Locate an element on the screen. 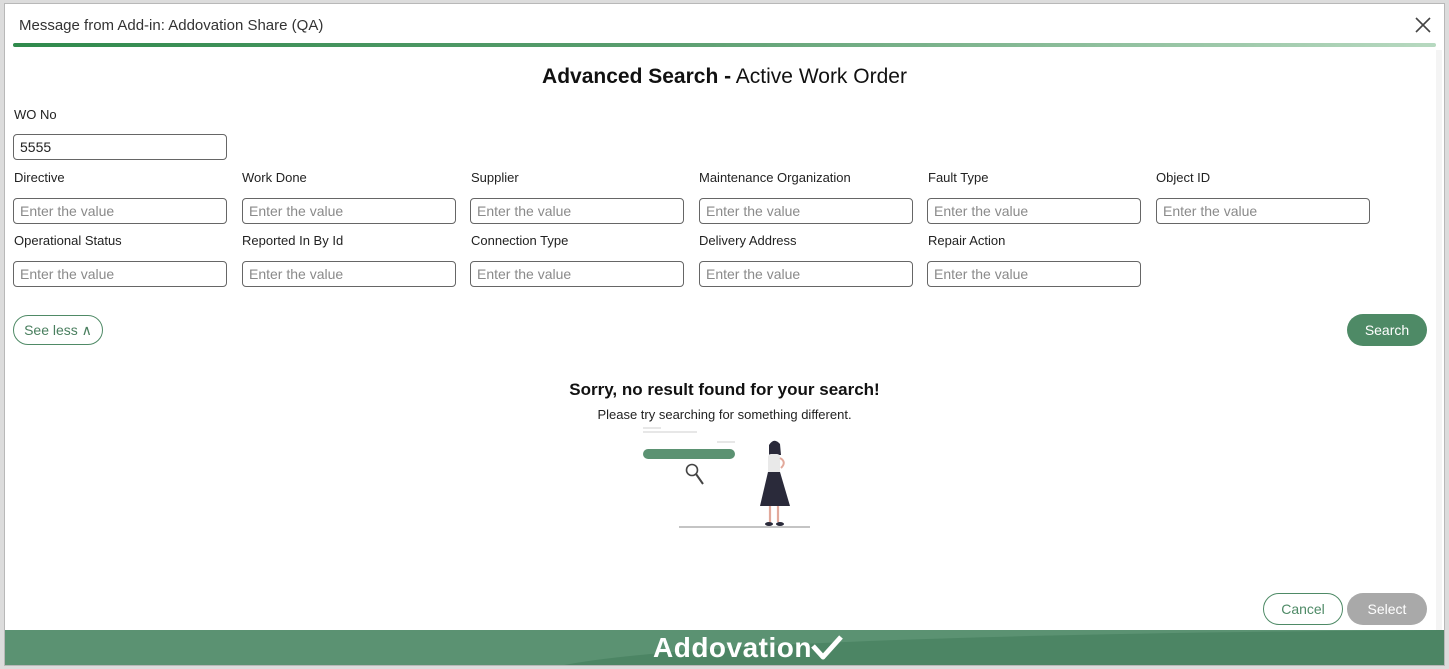 The width and height of the screenshot is (1449, 669). reported-in-by-id-input is located at coordinates (349, 274).